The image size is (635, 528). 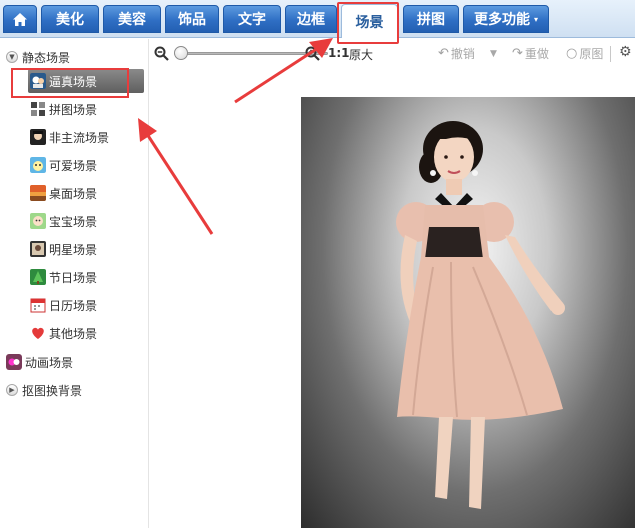 I want to click on tab-label: 美化, so click(x=70, y=20).